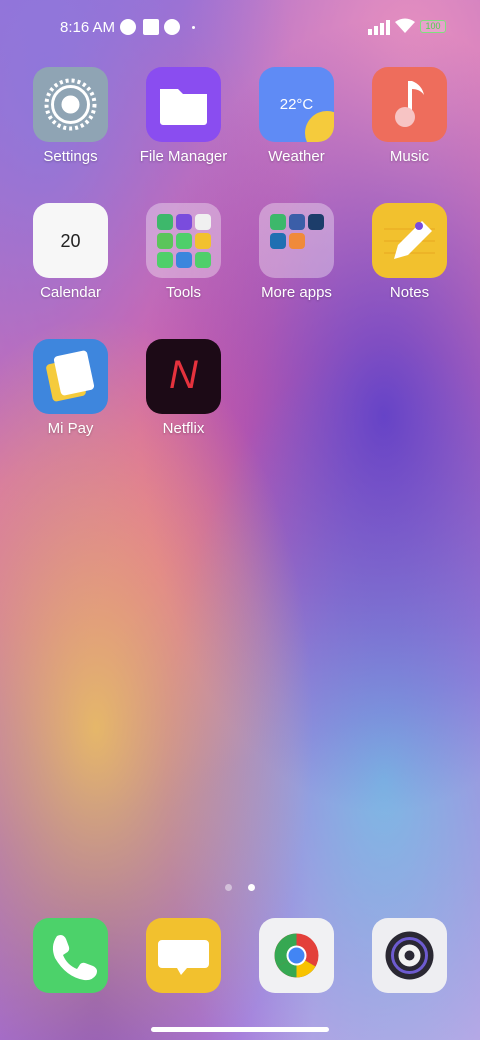 Image resolution: width=480 pixels, height=1040 pixels. Describe the element at coordinates (240, 887) in the screenshot. I see `page-indicator` at that location.